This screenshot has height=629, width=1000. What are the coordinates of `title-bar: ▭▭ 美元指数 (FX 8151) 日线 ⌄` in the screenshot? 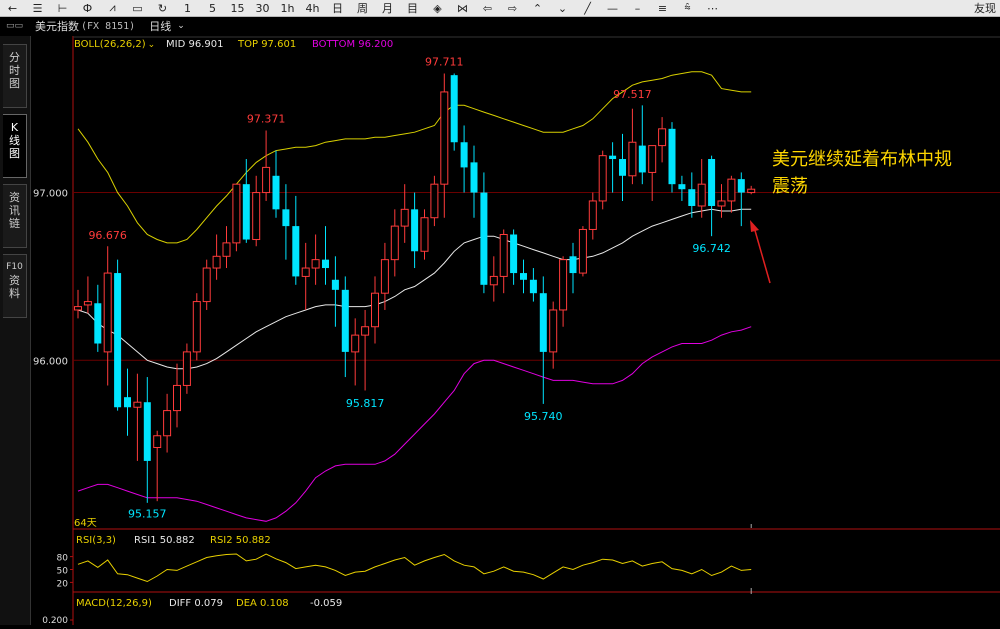 It's located at (500, 26).